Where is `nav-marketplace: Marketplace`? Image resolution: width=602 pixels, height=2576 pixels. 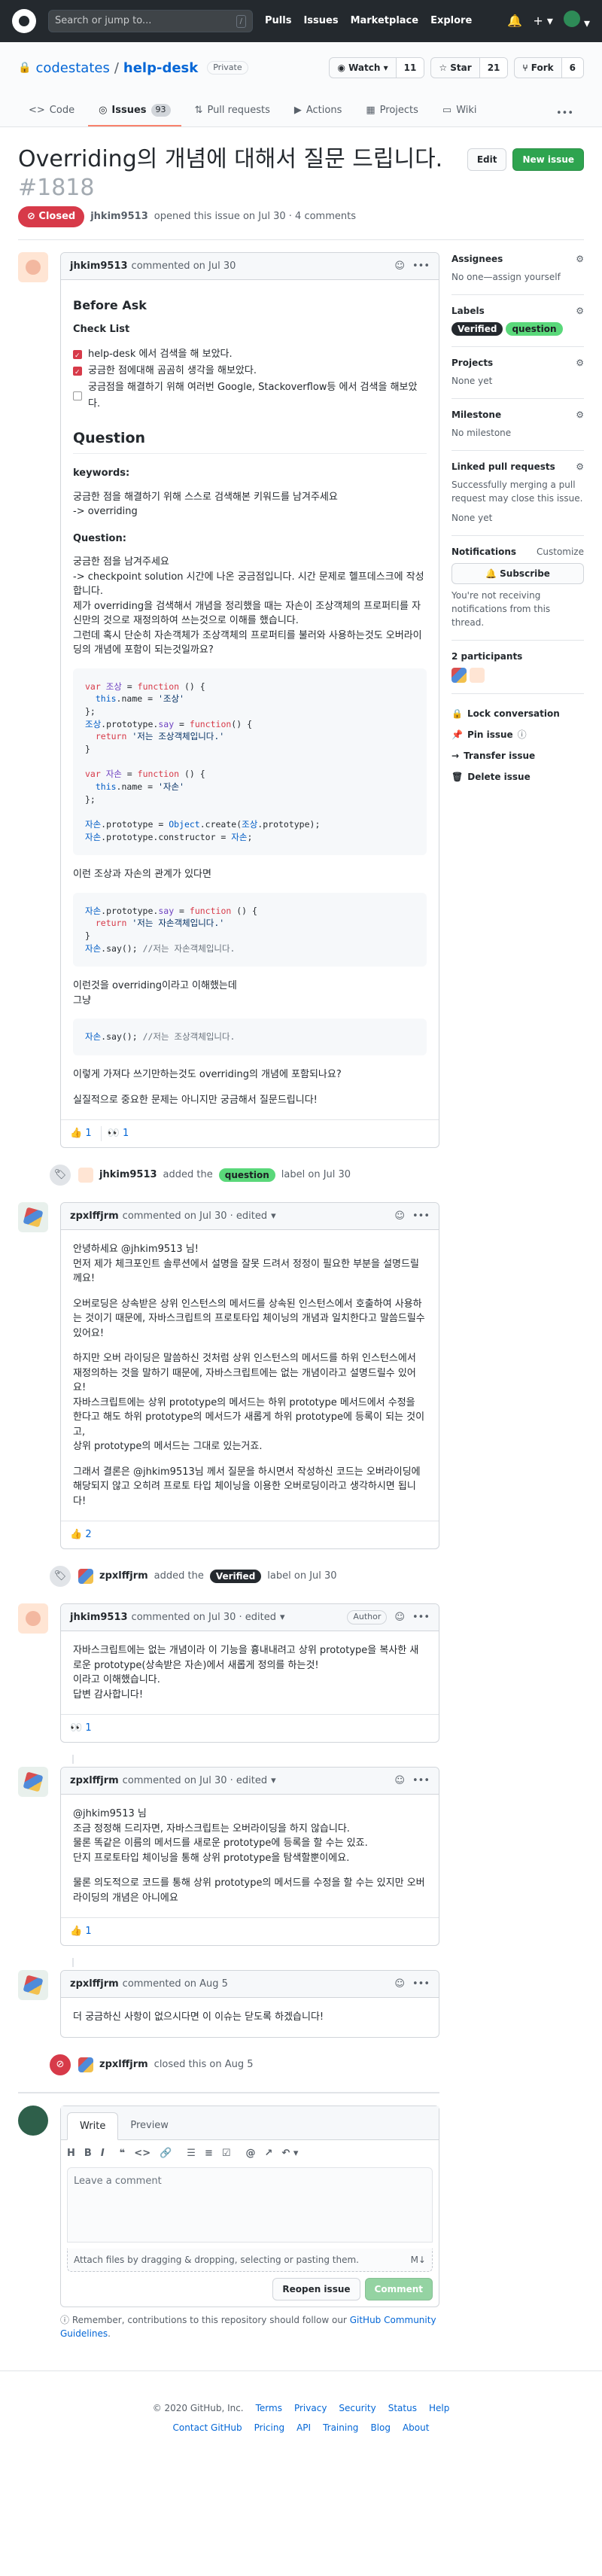 nav-marketplace: Marketplace is located at coordinates (385, 22).